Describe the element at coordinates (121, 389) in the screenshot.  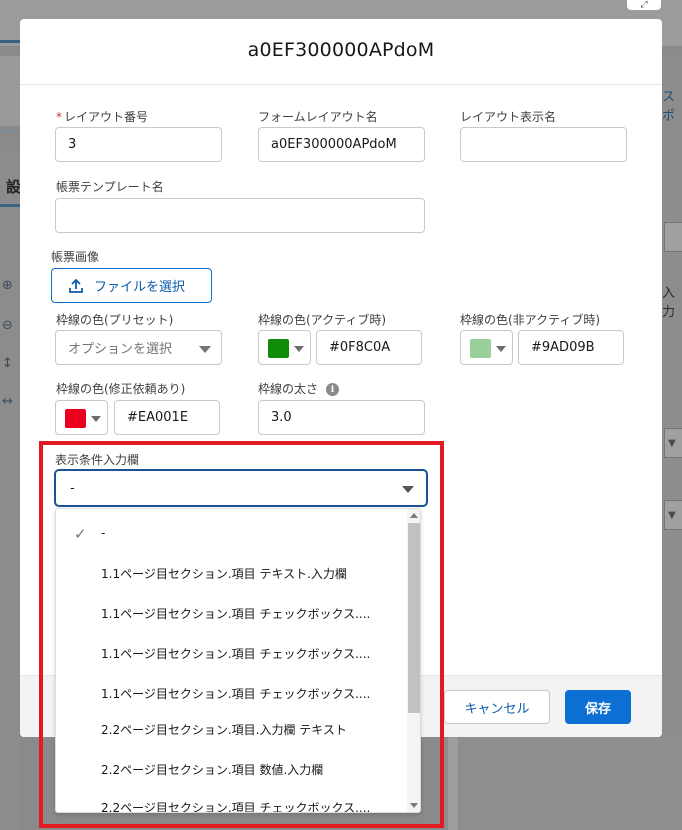
I see `border-revision-label: 枠線の色(修正依頼あり)` at that location.